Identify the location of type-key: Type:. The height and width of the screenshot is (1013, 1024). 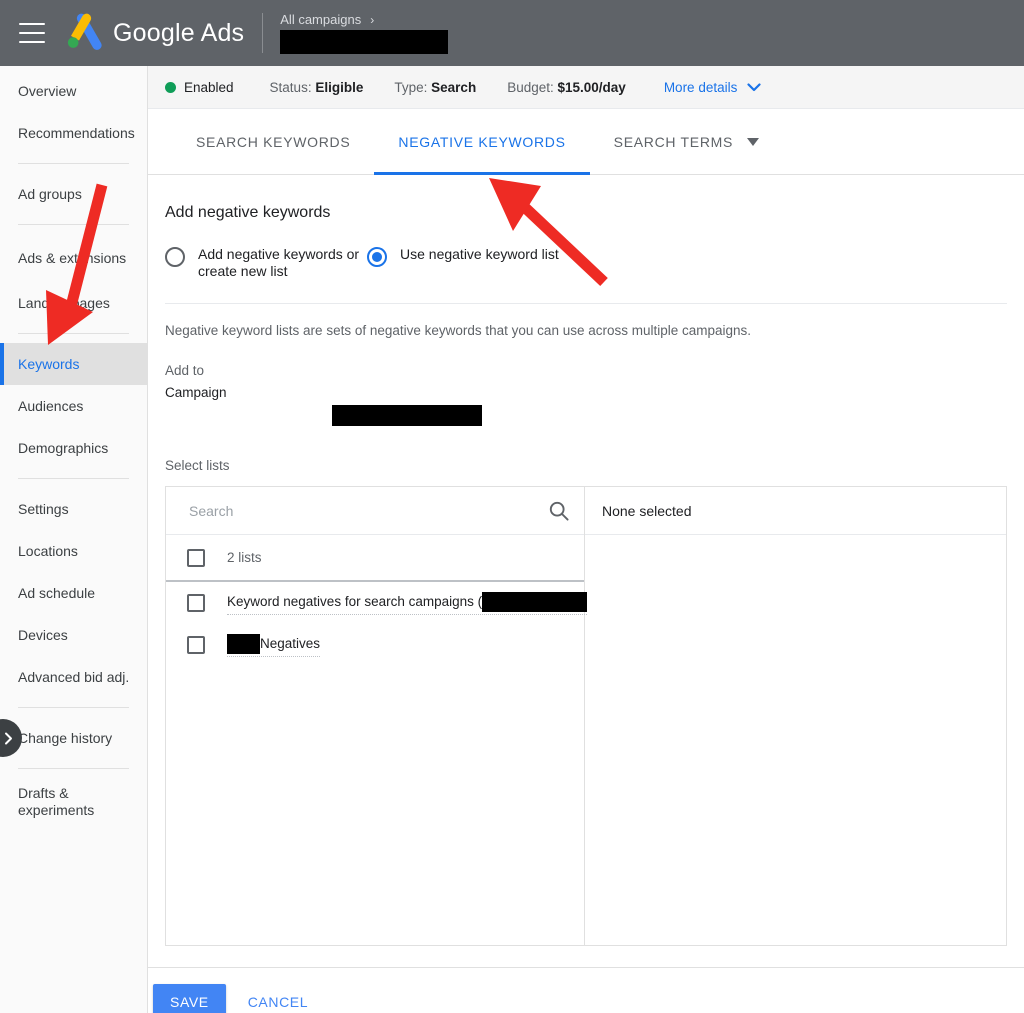
(411, 87).